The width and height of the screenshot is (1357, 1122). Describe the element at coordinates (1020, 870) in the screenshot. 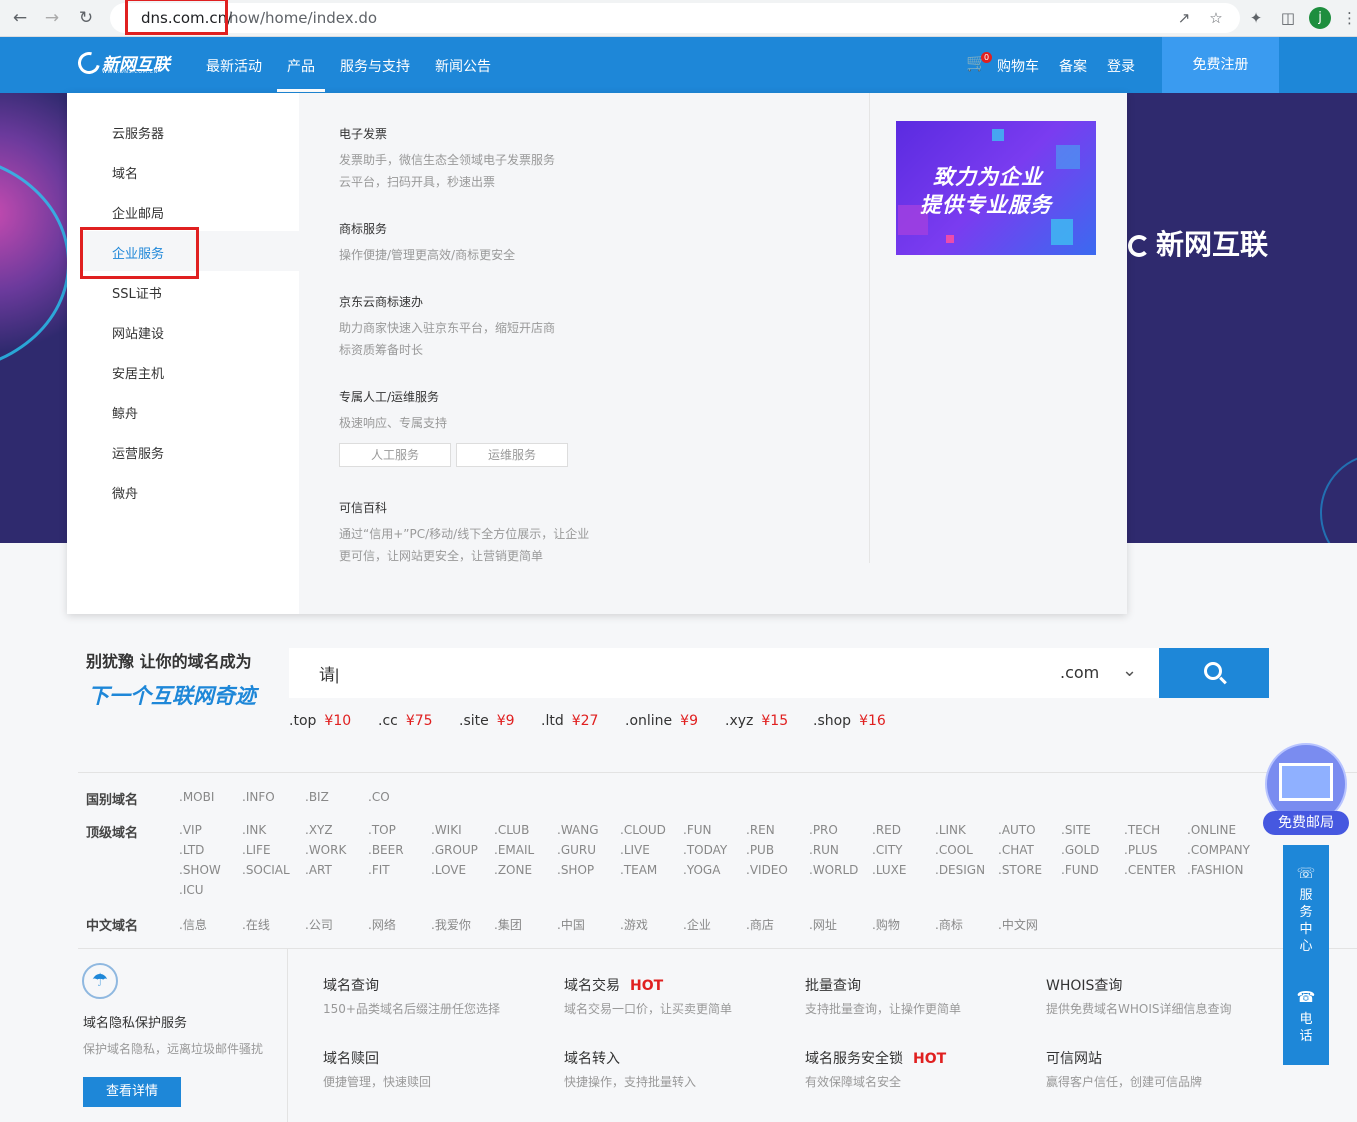

I see `domain-link: .STORE` at that location.